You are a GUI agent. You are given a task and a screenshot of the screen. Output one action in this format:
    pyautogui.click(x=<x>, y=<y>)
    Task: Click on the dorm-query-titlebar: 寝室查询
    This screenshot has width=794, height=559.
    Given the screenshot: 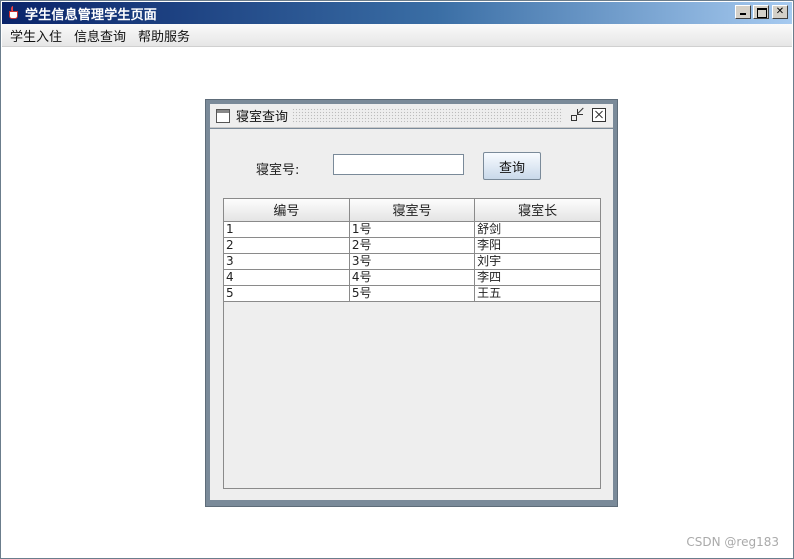 What is the action you would take?
    pyautogui.click(x=411, y=116)
    